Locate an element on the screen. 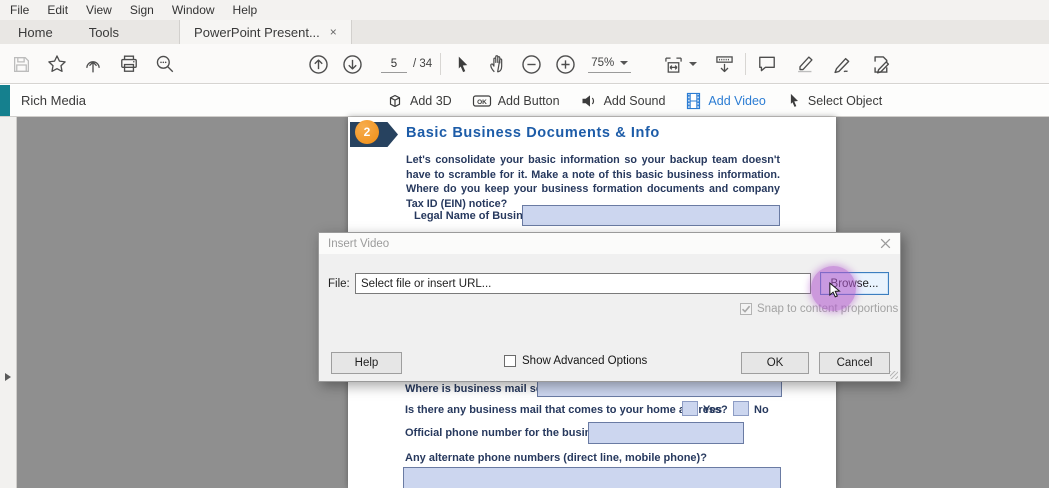 Image resolution: width=1049 pixels, height=488 pixels. video-filmstrip-icon is located at coordinates (694, 100).